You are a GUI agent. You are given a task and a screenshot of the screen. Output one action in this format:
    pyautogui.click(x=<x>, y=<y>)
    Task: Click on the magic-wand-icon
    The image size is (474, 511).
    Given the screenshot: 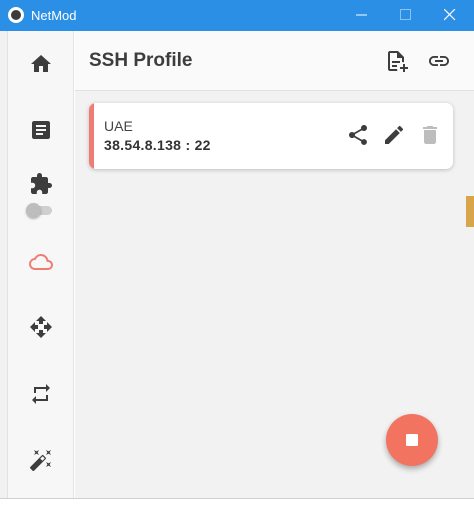 What is the action you would take?
    pyautogui.click(x=40, y=461)
    